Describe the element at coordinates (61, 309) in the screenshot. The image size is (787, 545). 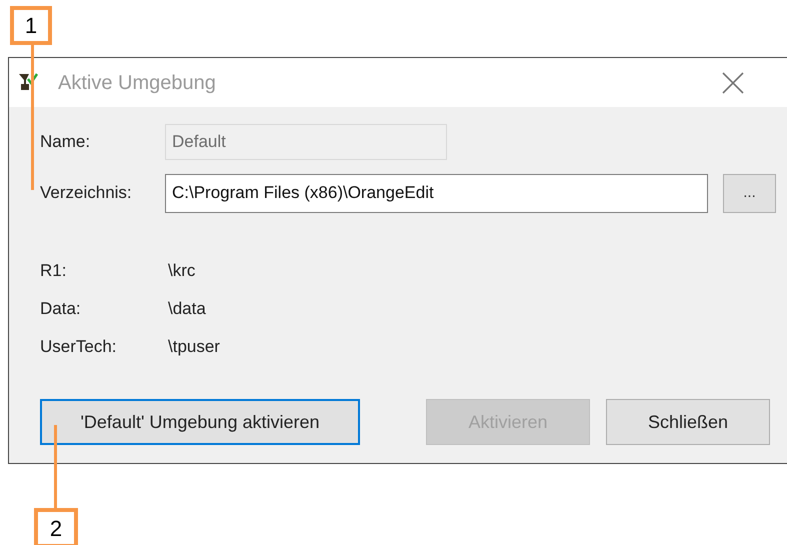
I see `info-label: Data:` at that location.